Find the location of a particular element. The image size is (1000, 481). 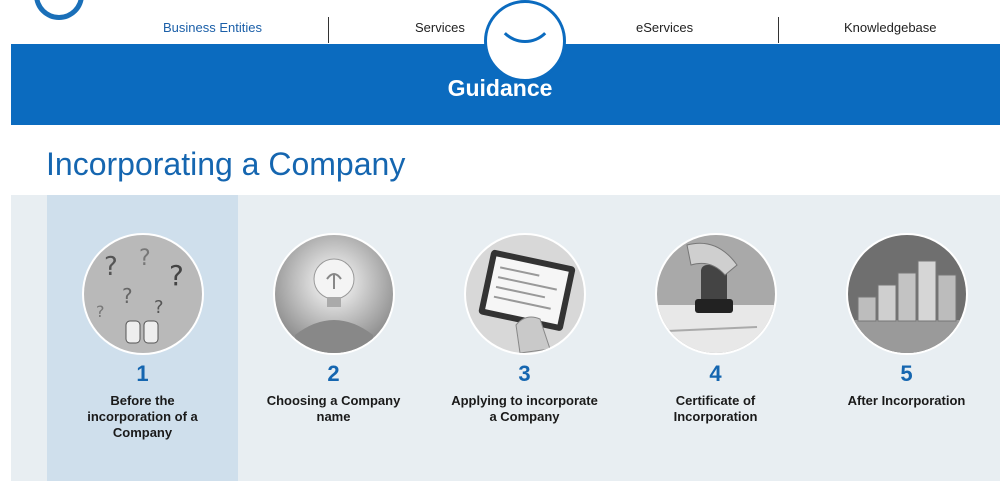

step-after-incorporation: 5 After Incorporation is located at coordinates (905, 338).